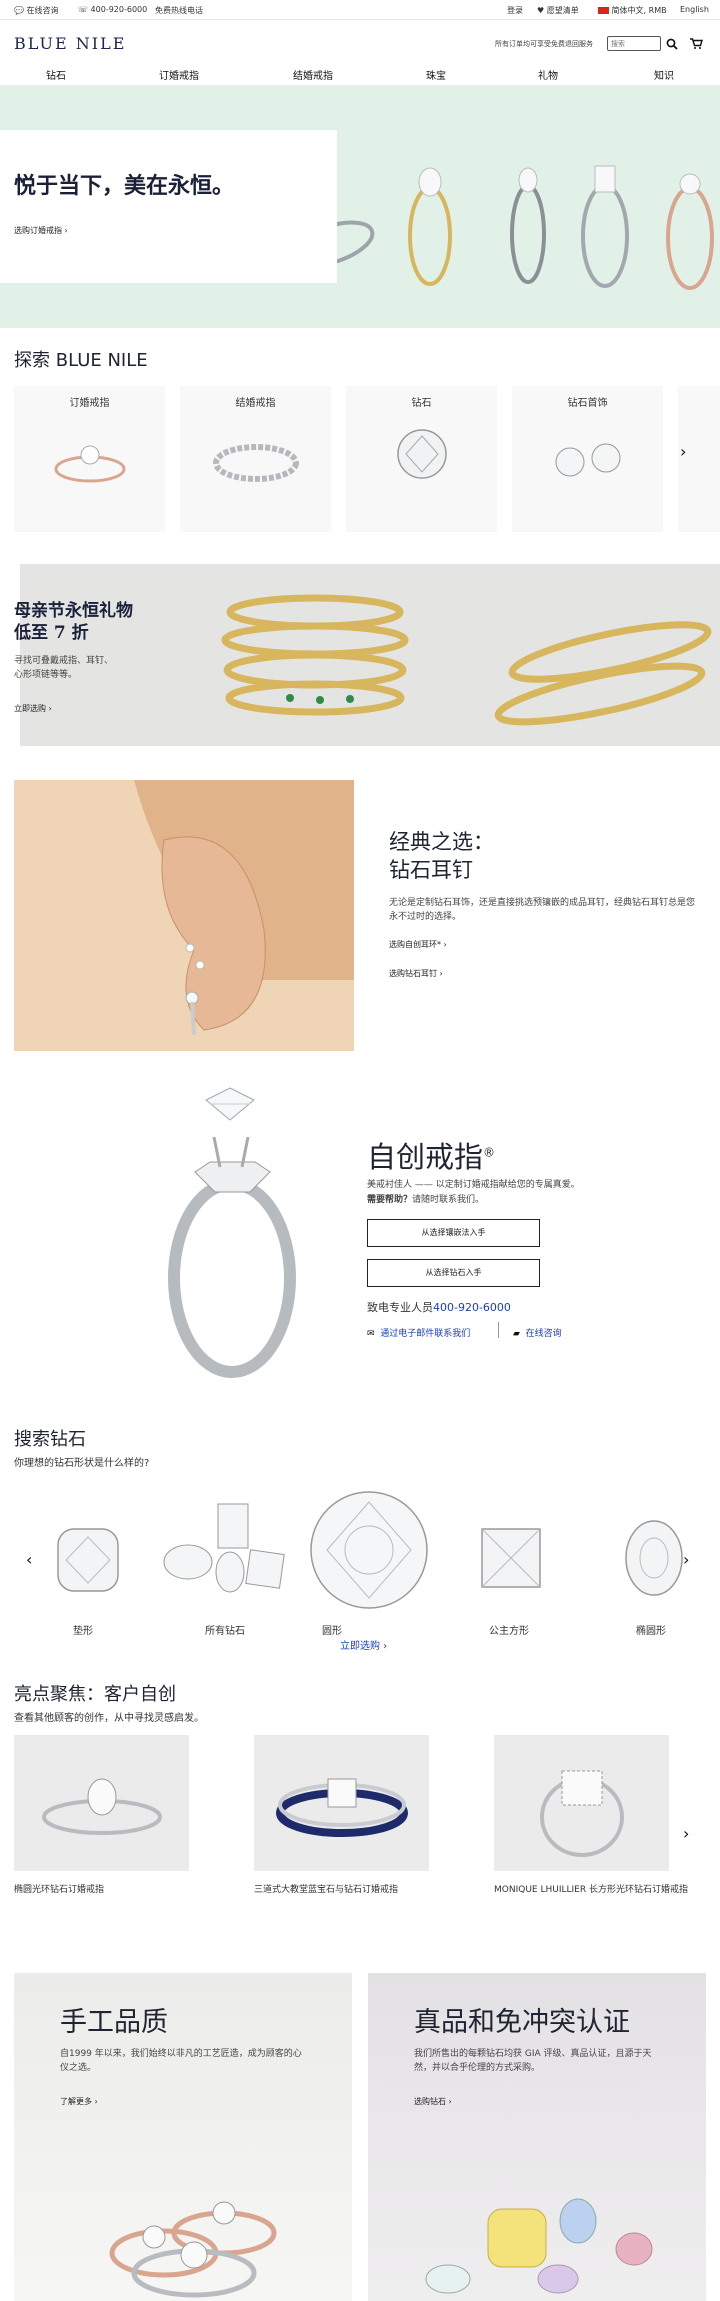 This screenshot has width=720, height=2301. Describe the element at coordinates (654, 1558) in the screenshot. I see `oval-diamond-image` at that location.